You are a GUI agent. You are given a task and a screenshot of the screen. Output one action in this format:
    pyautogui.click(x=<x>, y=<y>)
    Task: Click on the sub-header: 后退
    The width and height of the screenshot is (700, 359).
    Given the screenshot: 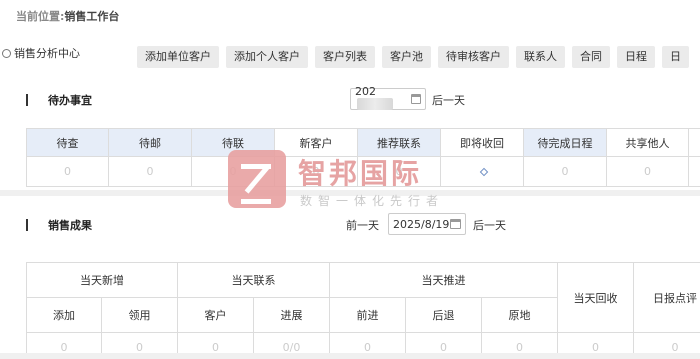 What is the action you would take?
    pyautogui.click(x=443, y=315)
    